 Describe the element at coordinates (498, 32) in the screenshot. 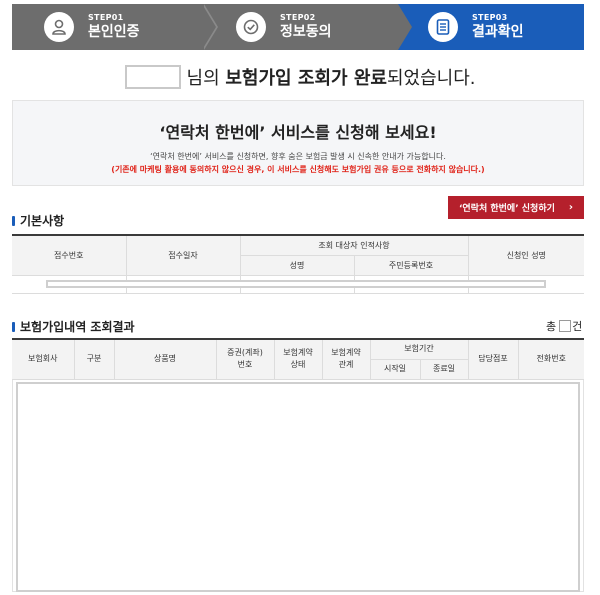

I see `step-name: 결과확인` at that location.